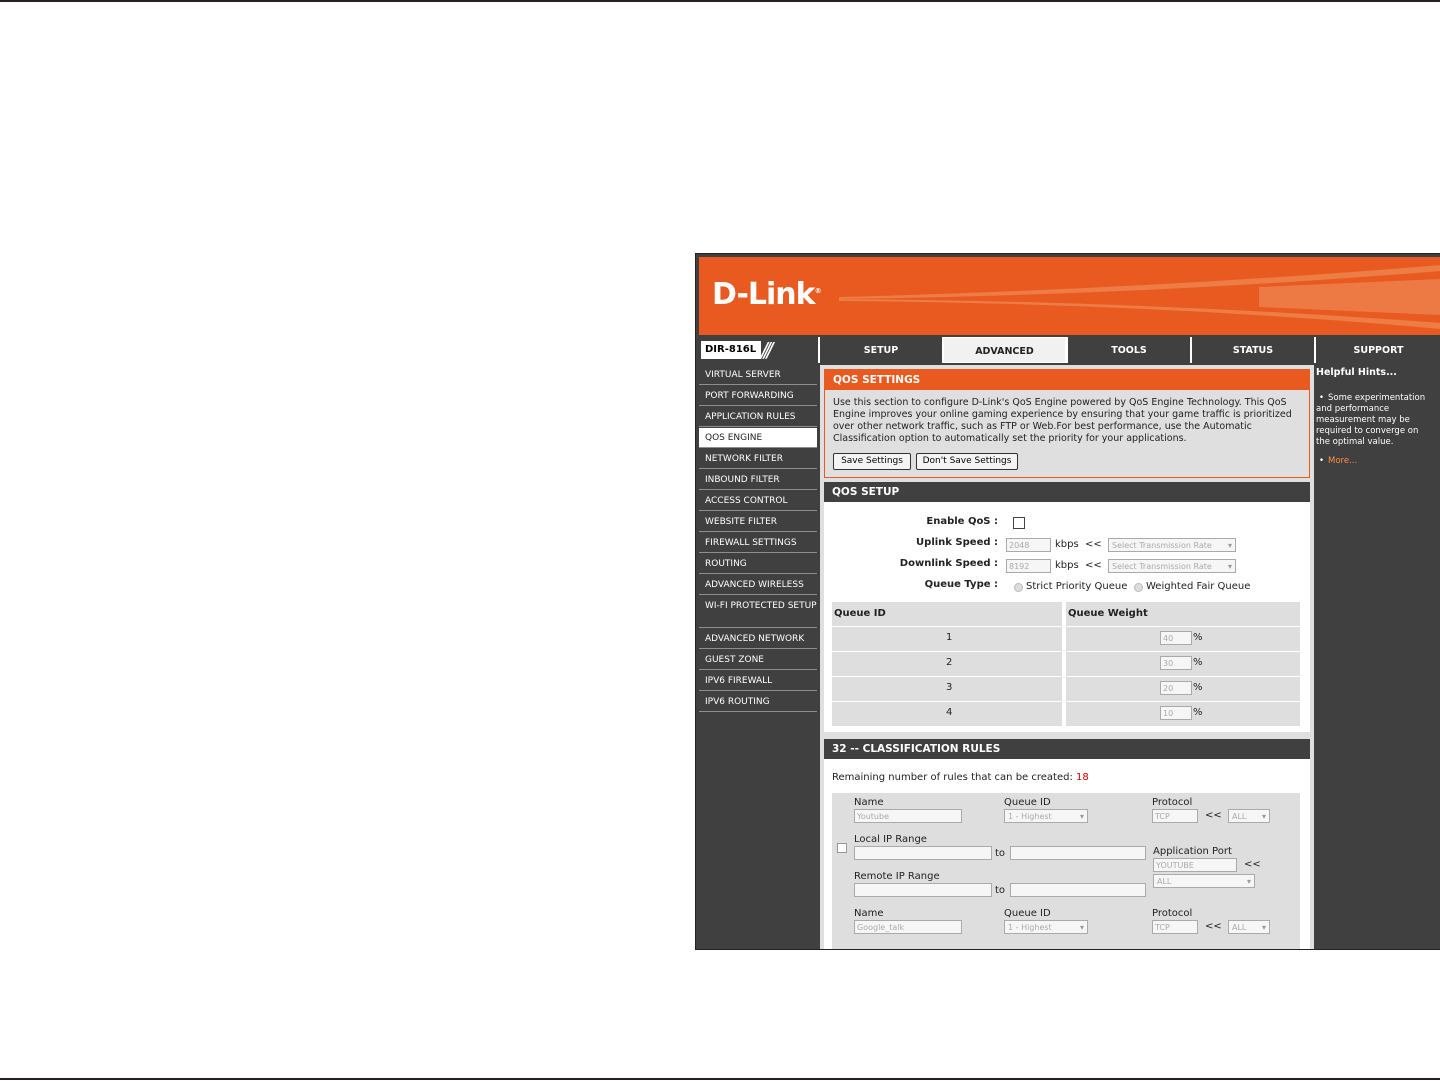  Describe the element at coordinates (758, 375) in the screenshot. I see `sidebar-item-virtual-server: VIRTUAL SERVER` at that location.